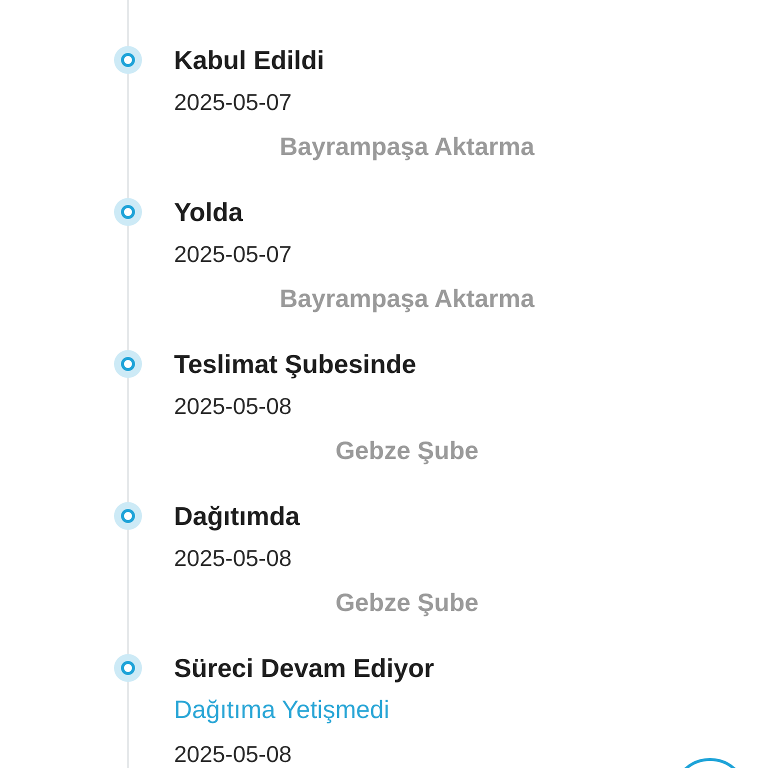 This screenshot has height=768, width=768. I want to click on status-title: Süreci Devam Ediyor, so click(304, 668).